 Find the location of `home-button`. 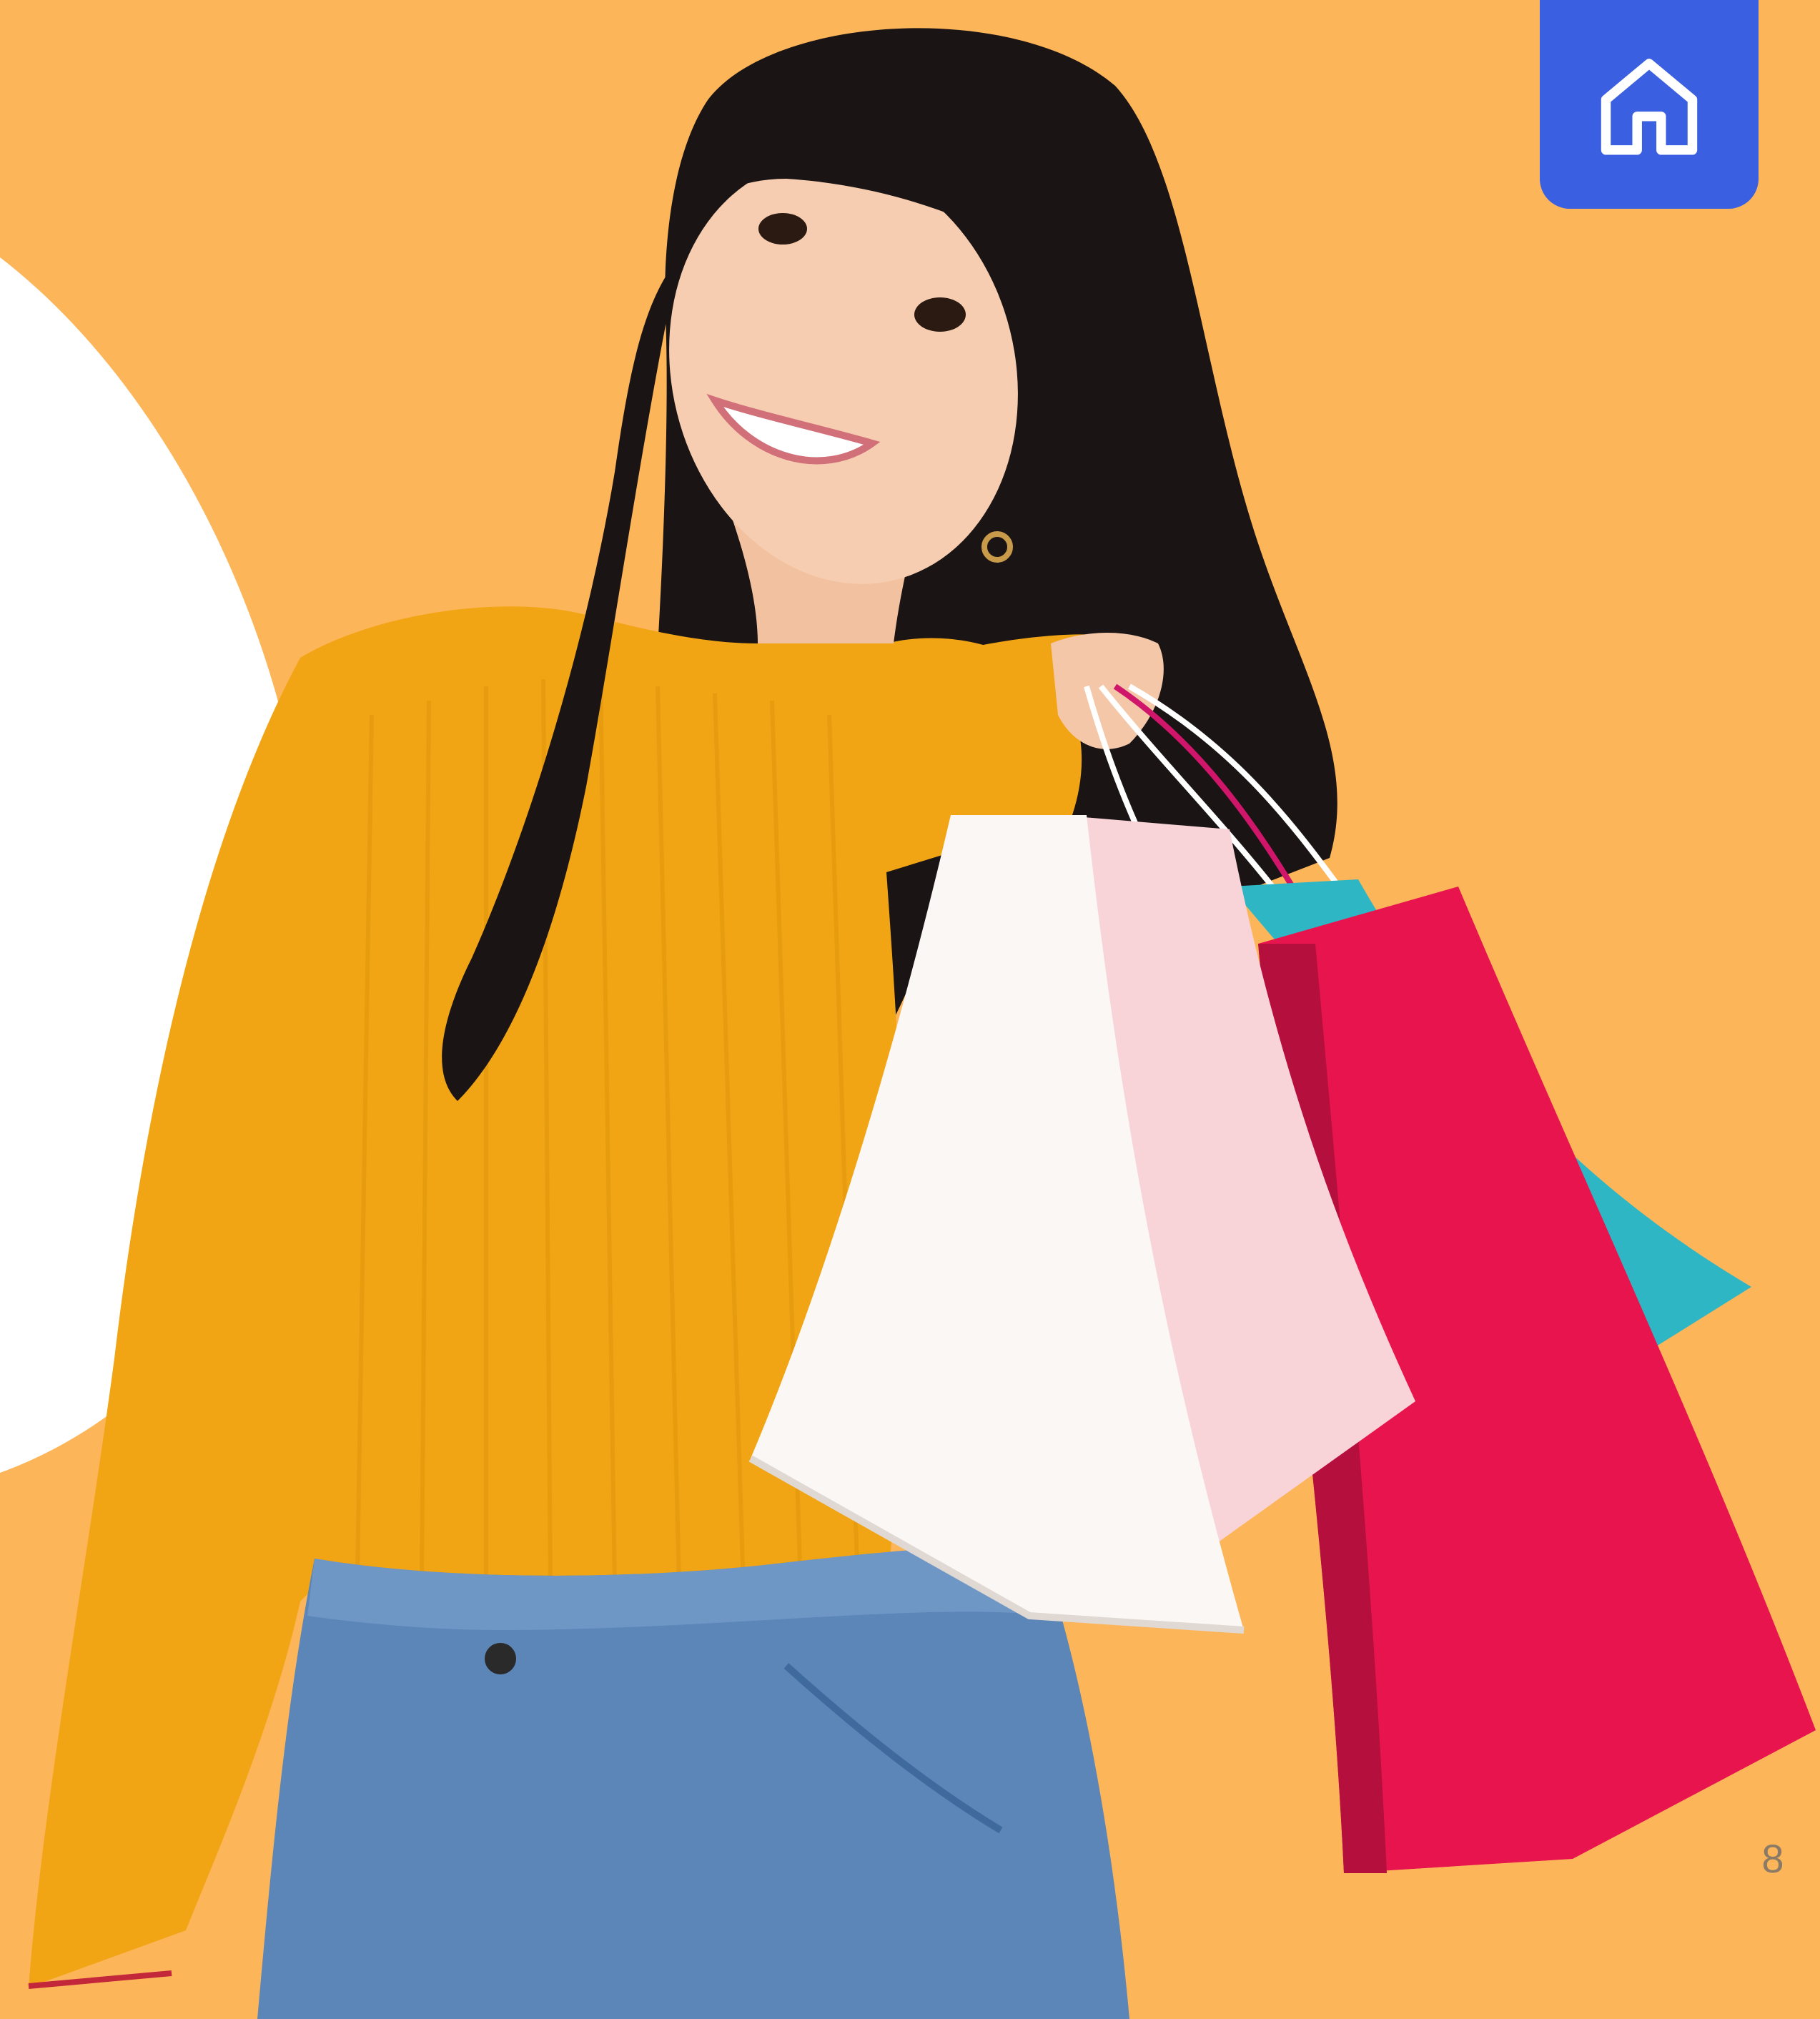

home-button is located at coordinates (1649, 104).